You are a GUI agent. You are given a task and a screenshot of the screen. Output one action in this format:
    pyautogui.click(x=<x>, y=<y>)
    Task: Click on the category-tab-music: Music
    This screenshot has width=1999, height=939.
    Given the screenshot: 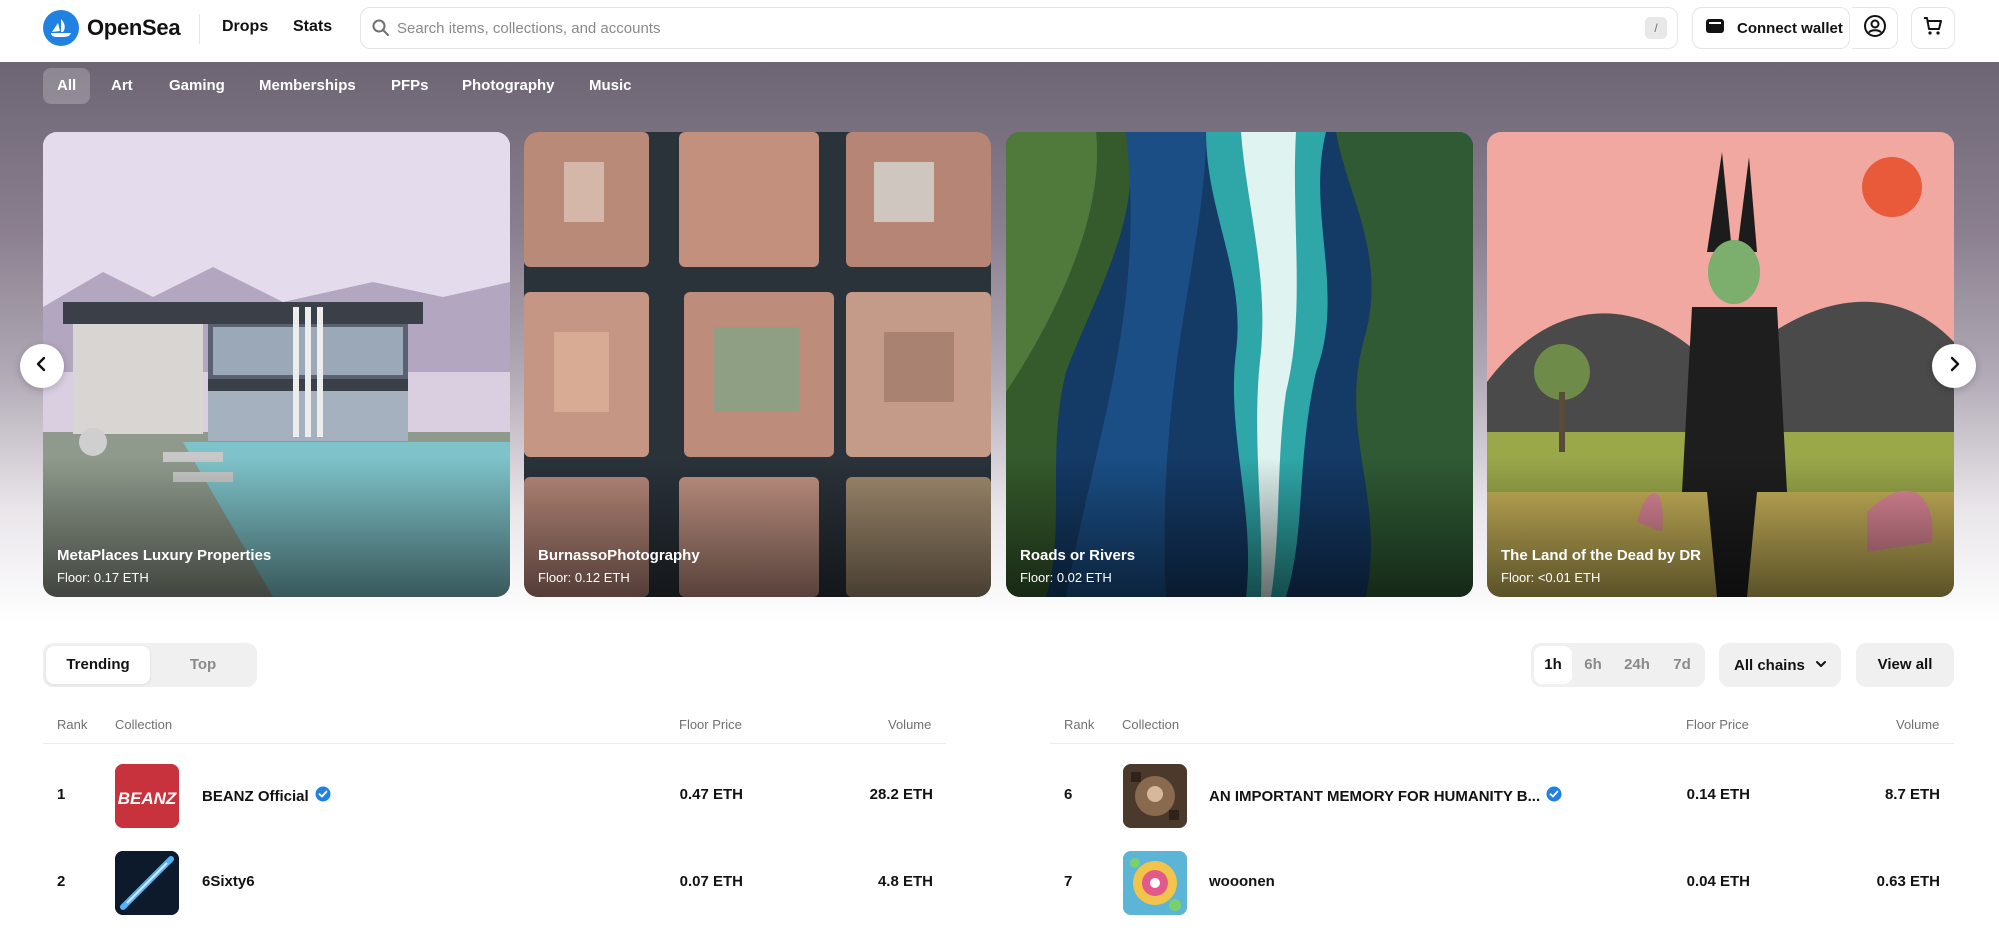 What is the action you would take?
    pyautogui.click(x=610, y=86)
    